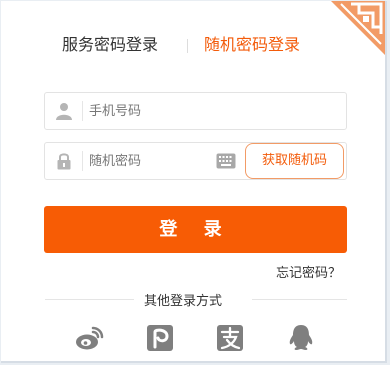  I want to click on phone-field, so click(195, 111).